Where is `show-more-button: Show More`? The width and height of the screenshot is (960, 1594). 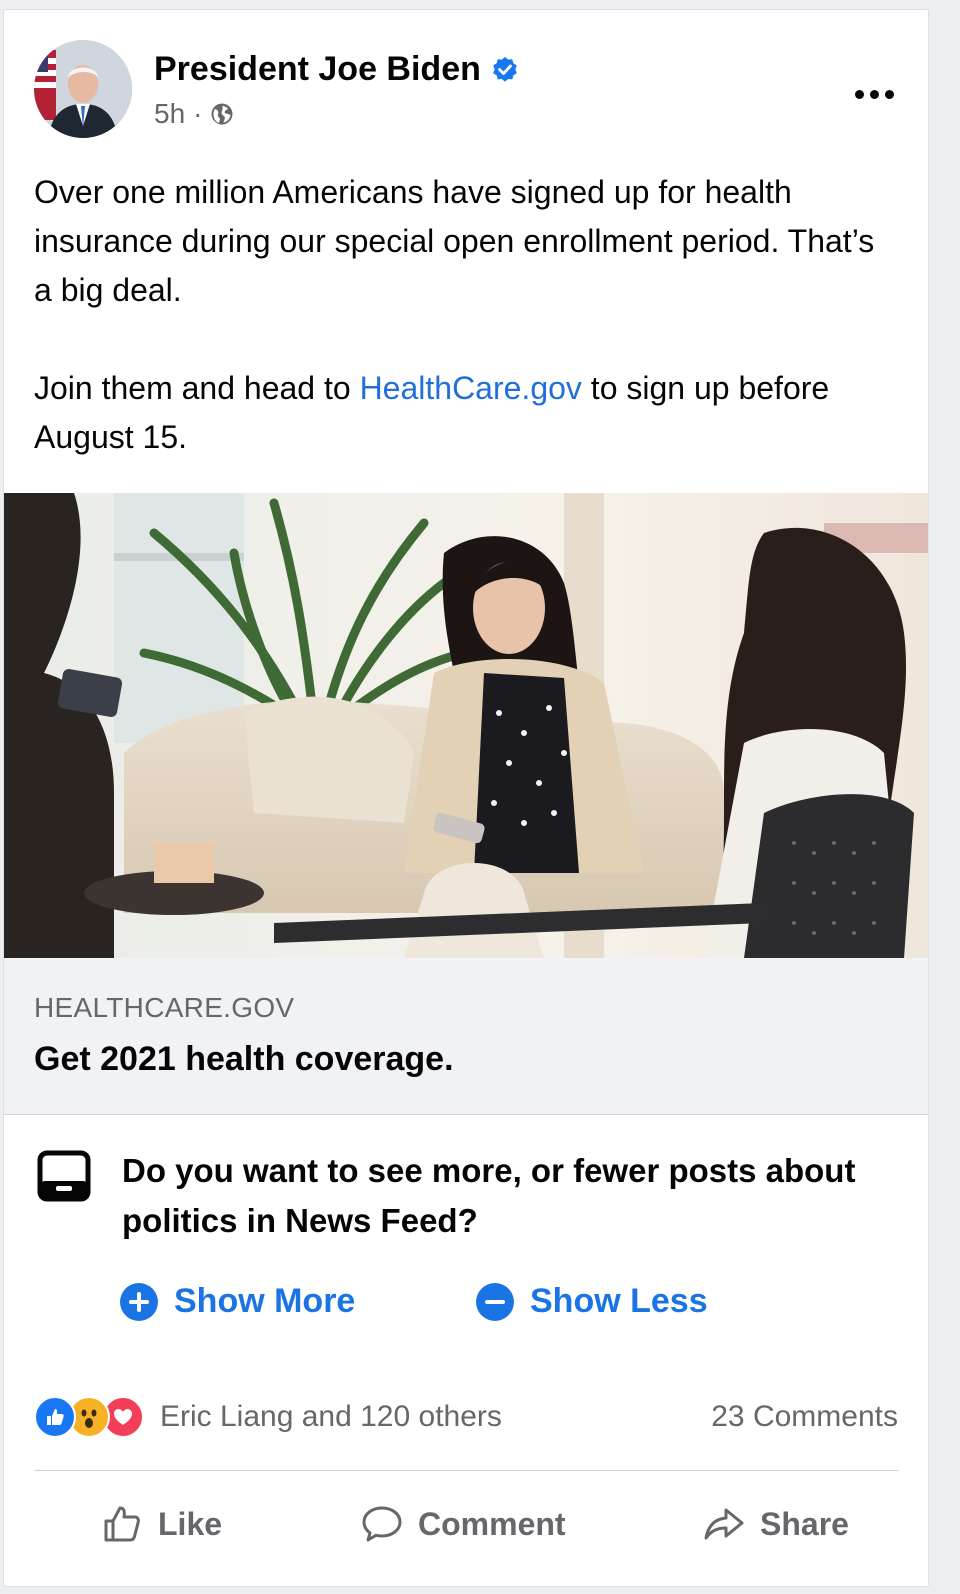 show-more-button: Show More is located at coordinates (237, 1301).